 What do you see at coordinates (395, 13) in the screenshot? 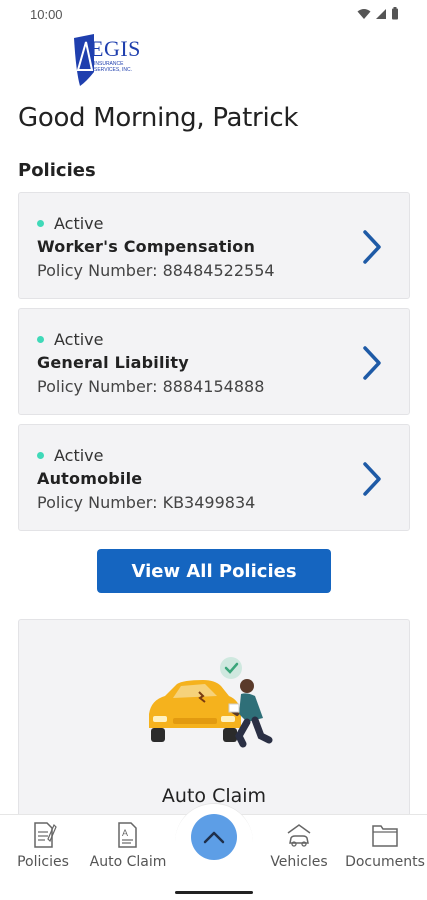
I see `battery-icon` at bounding box center [395, 13].